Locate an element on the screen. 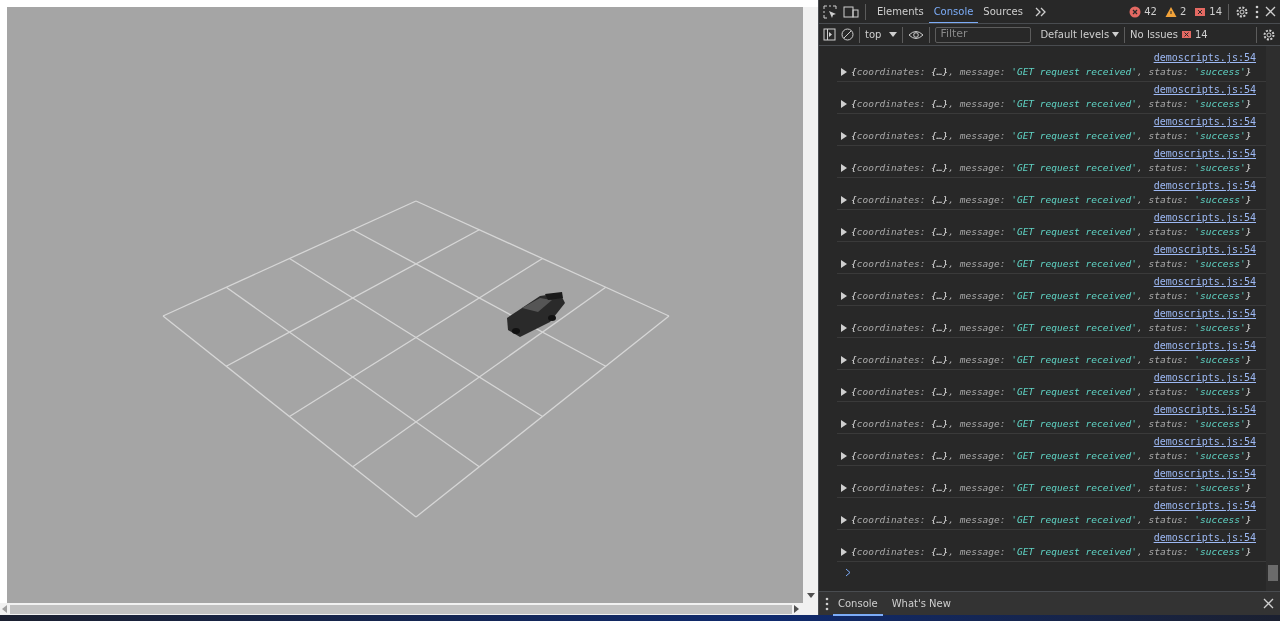 The image size is (1280, 621). panel-tab: Sources is located at coordinates (1003, 11).